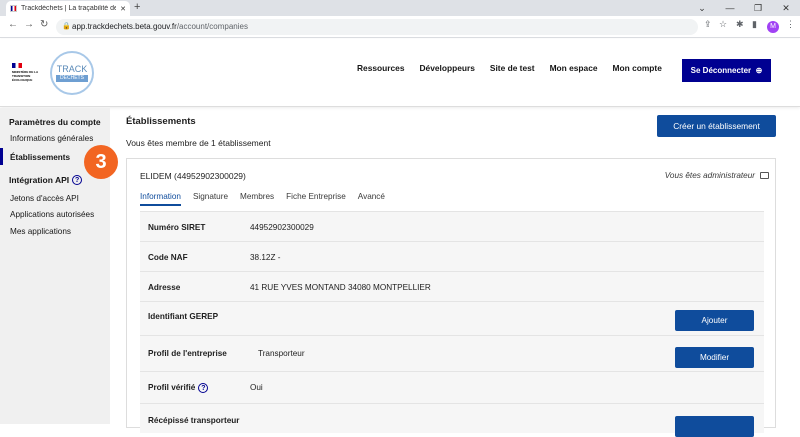 The width and height of the screenshot is (800, 437). Describe the element at coordinates (137, 7) in the screenshot. I see `new-tab-icon: +` at that location.